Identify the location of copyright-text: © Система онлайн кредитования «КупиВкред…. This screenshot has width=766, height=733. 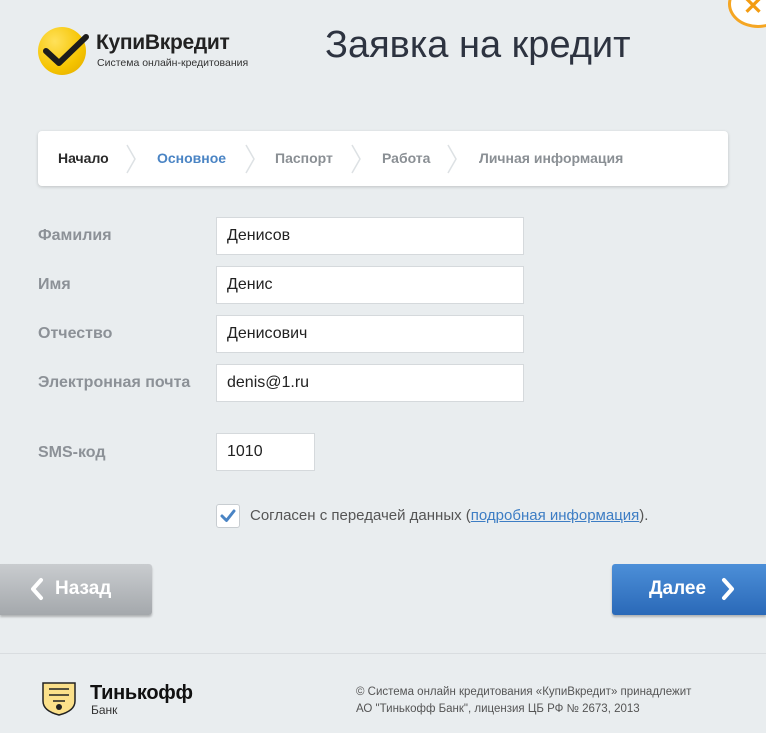
(524, 700).